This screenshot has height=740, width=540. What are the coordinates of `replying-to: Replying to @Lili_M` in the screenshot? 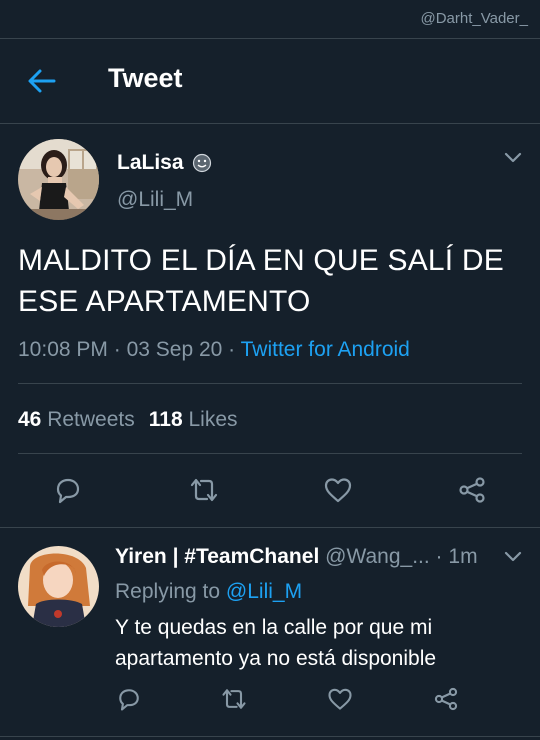 It's located at (208, 592).